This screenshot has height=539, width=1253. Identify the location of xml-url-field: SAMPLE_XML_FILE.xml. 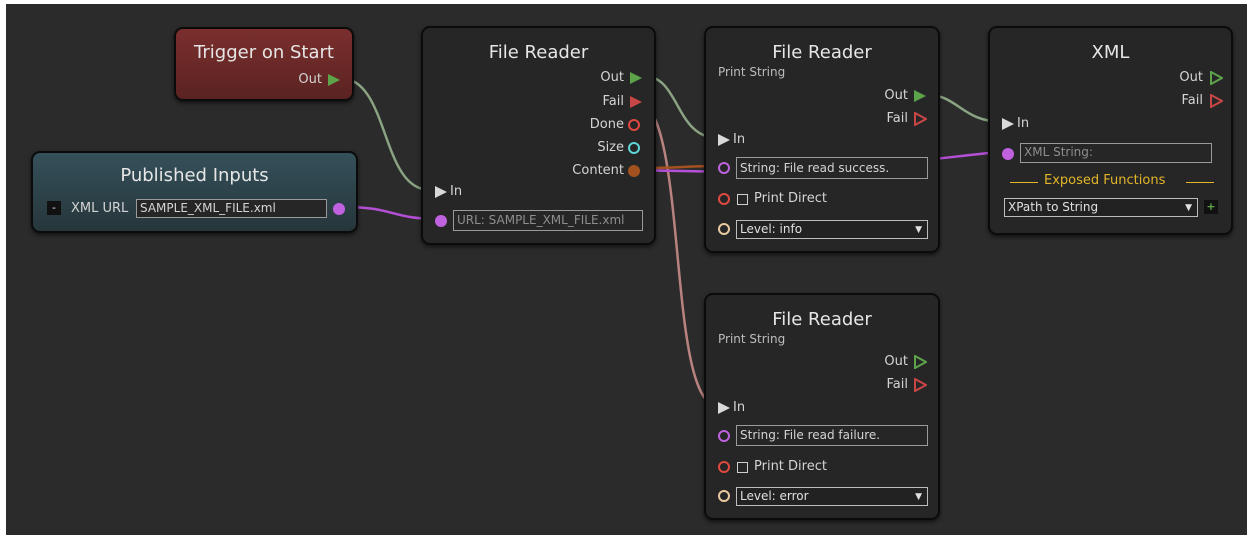
(231, 208).